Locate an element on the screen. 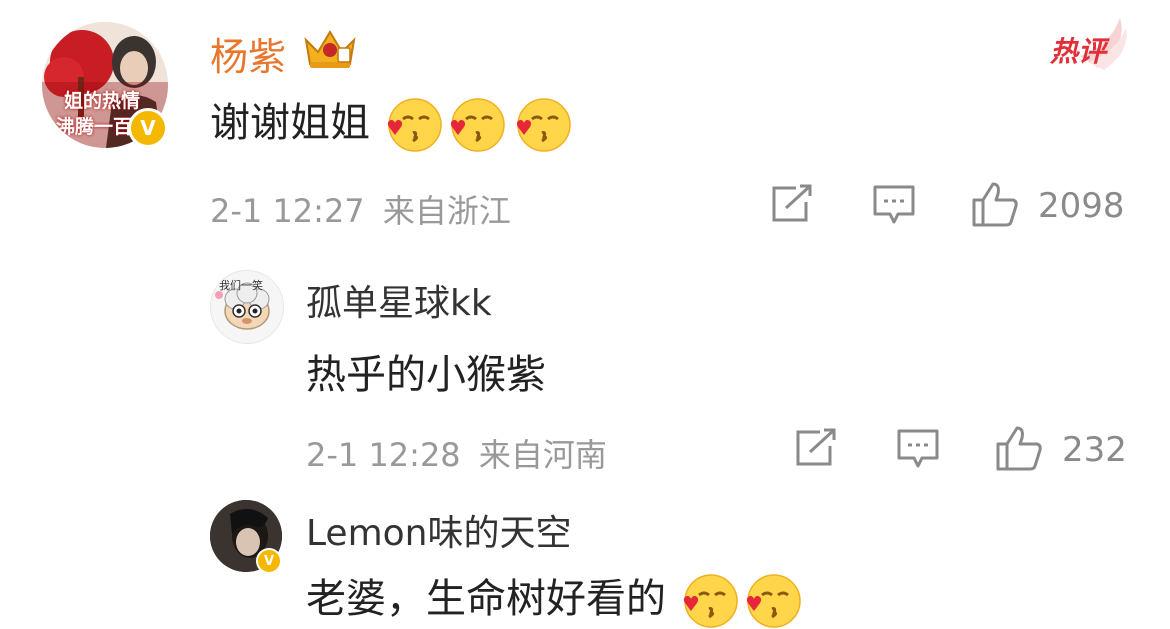 The width and height of the screenshot is (1170, 629). comment-text: 老婆，生命树好看的 is located at coordinates (486, 599).